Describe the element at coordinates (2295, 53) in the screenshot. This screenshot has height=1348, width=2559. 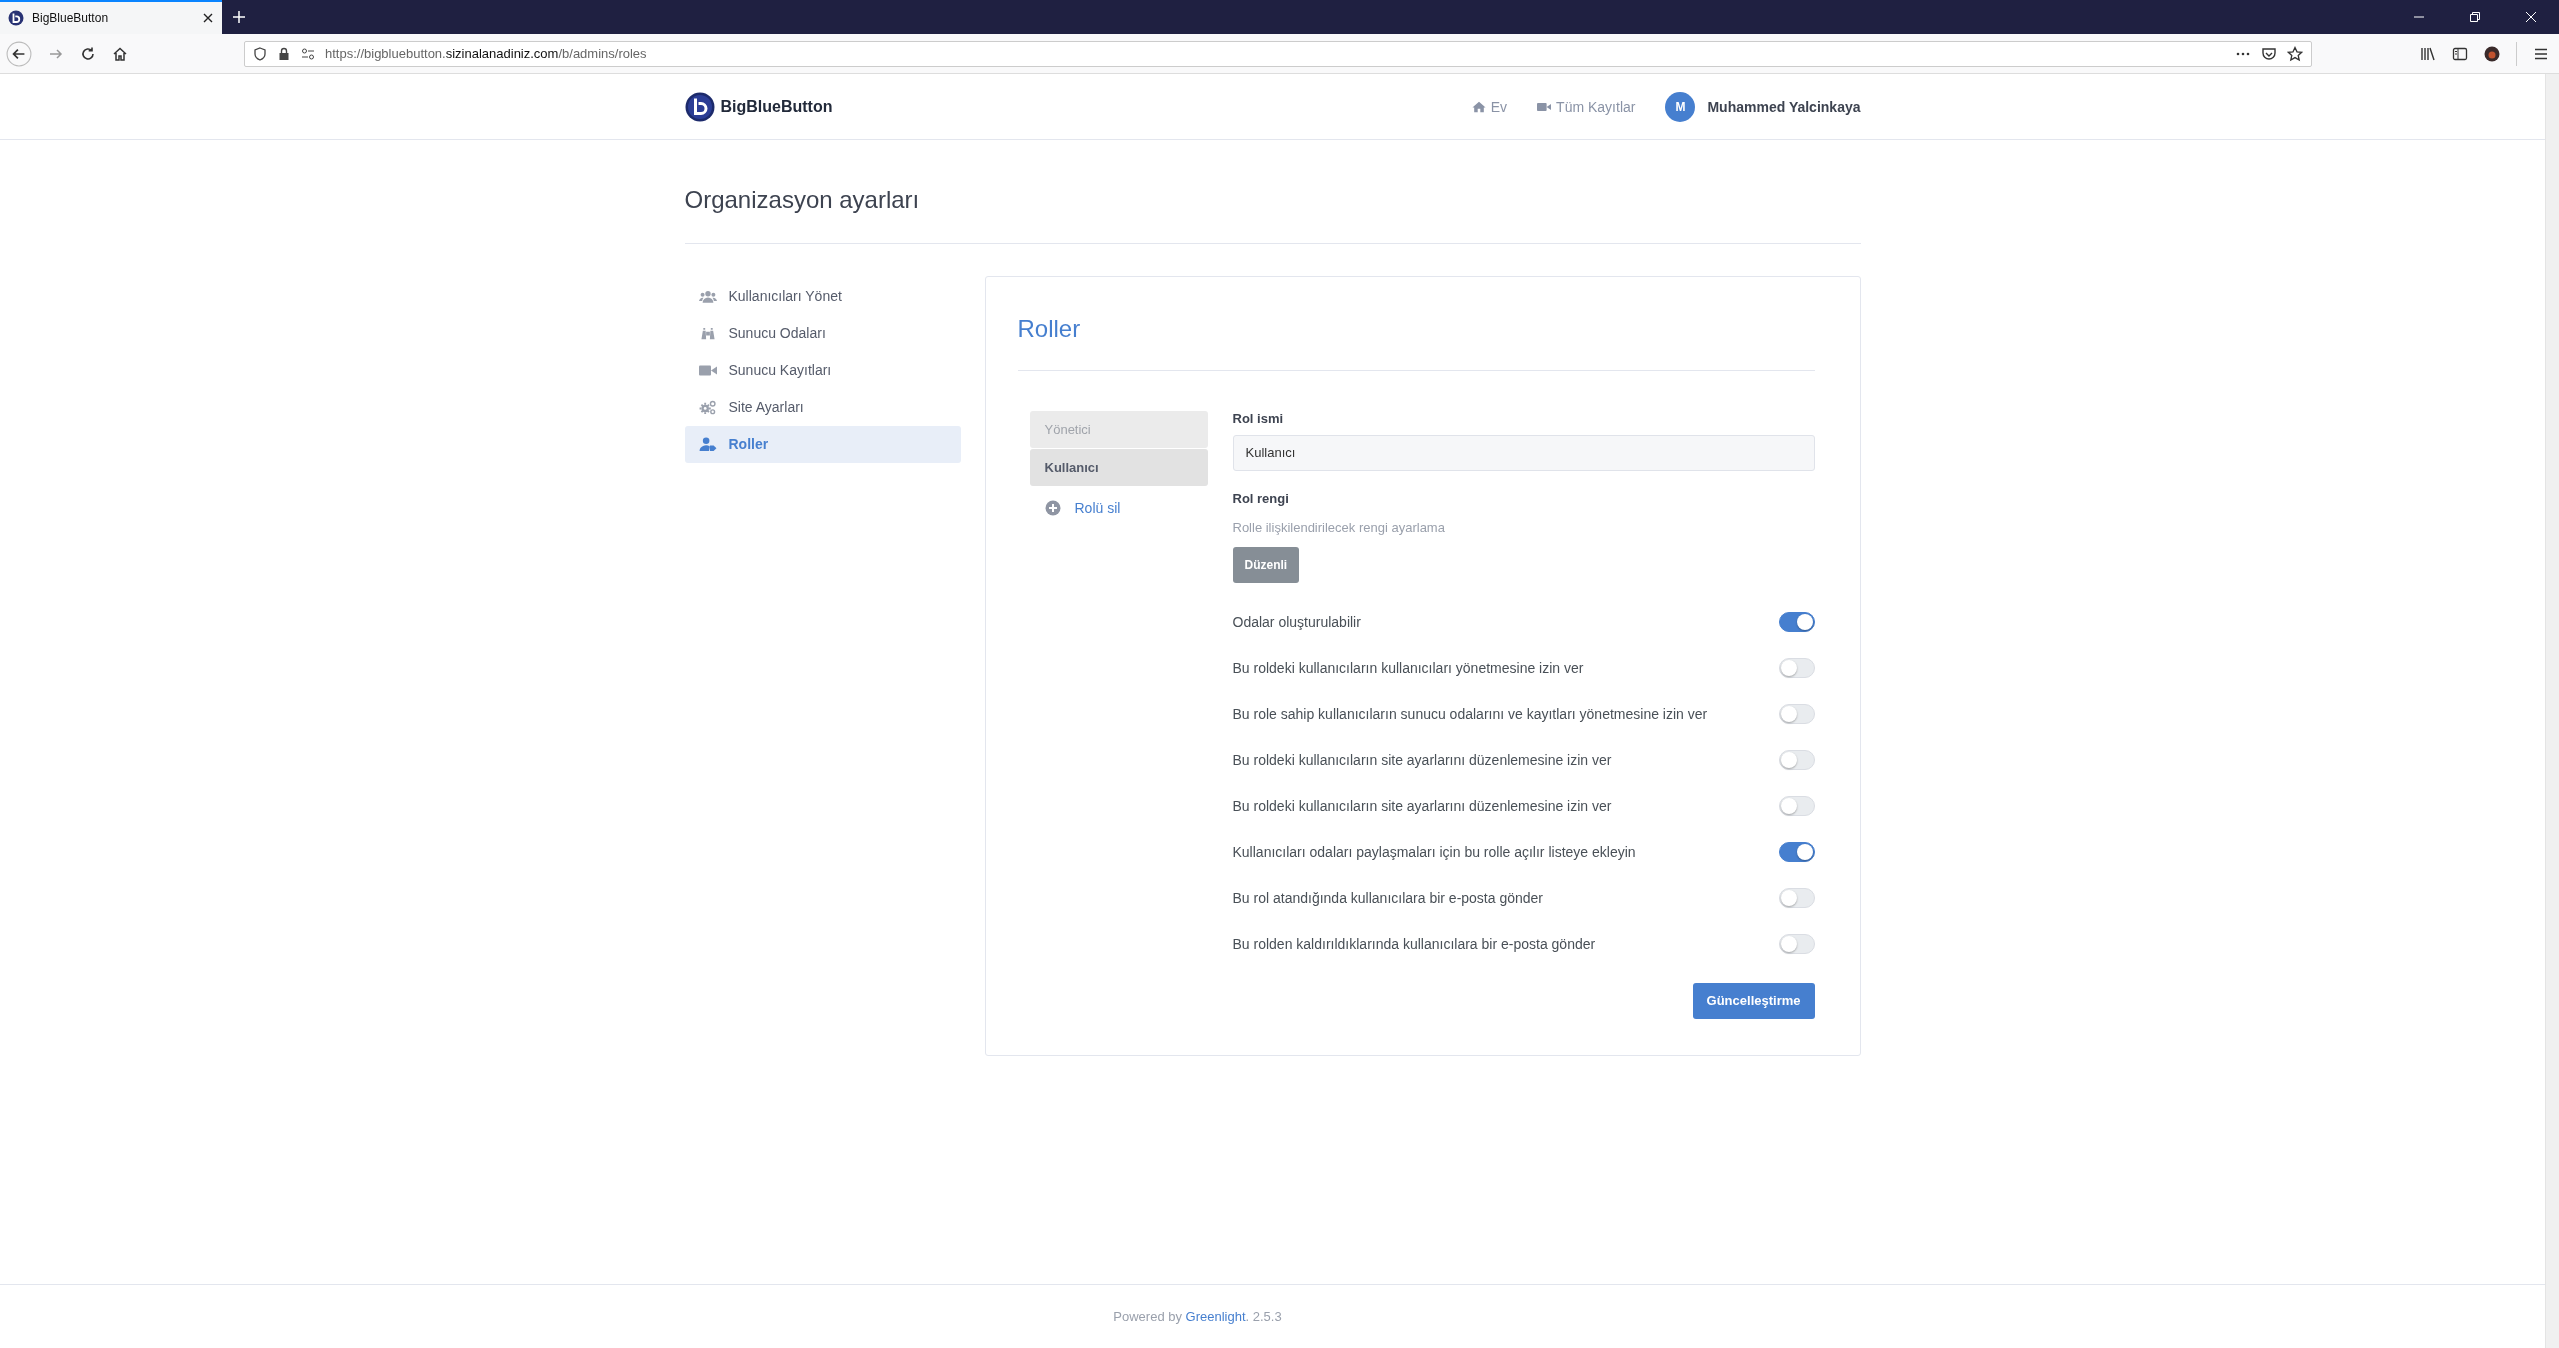
I see `star-icon` at that location.